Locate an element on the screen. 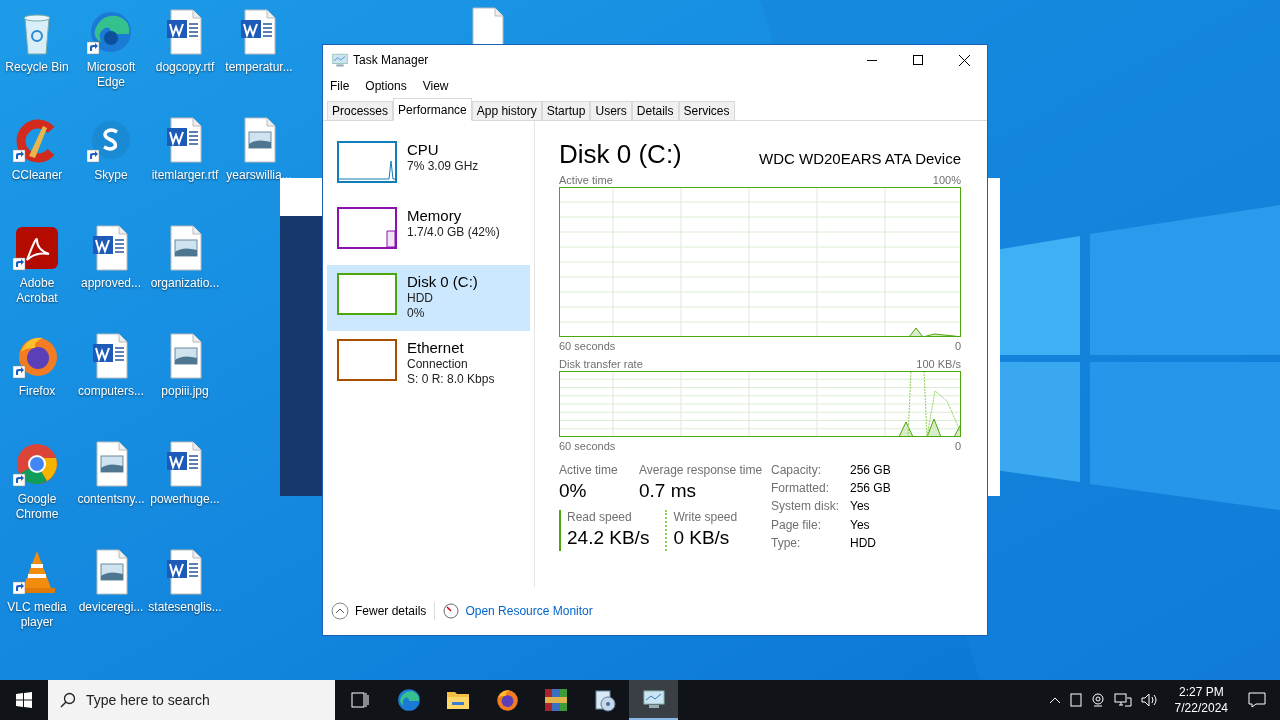 This screenshot has width=1280, height=720. resource-monitor-link: Open Resource Monitor is located at coordinates (529, 611).